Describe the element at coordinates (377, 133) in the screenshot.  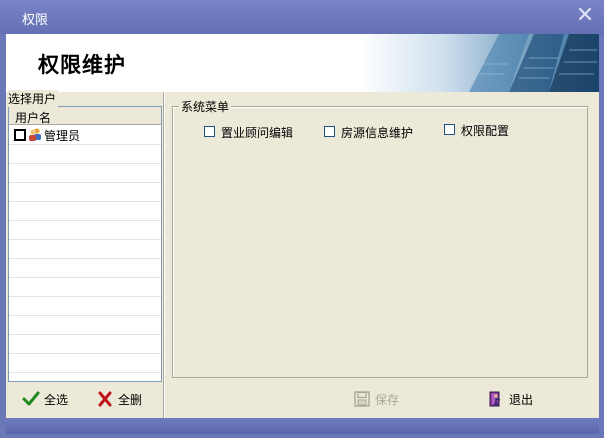
I see `menu-item-label: 房源信息维护` at that location.